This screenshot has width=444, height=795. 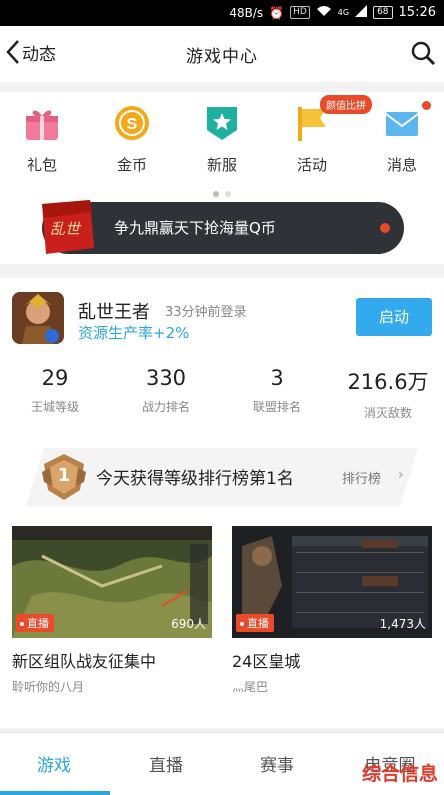 I want to click on quick-item-gift: 礼包, so click(x=42, y=139).